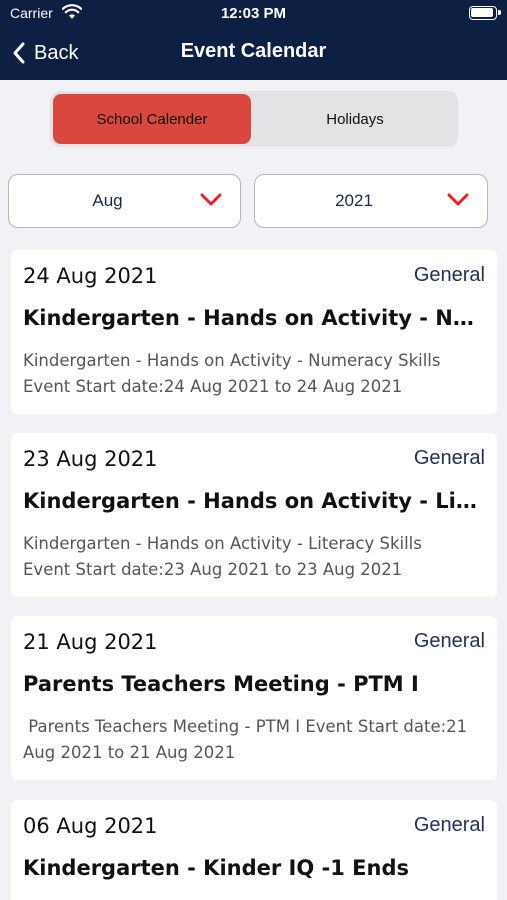 The image size is (507, 900). I want to click on event-date: 21 Aug 2021, so click(90, 642).